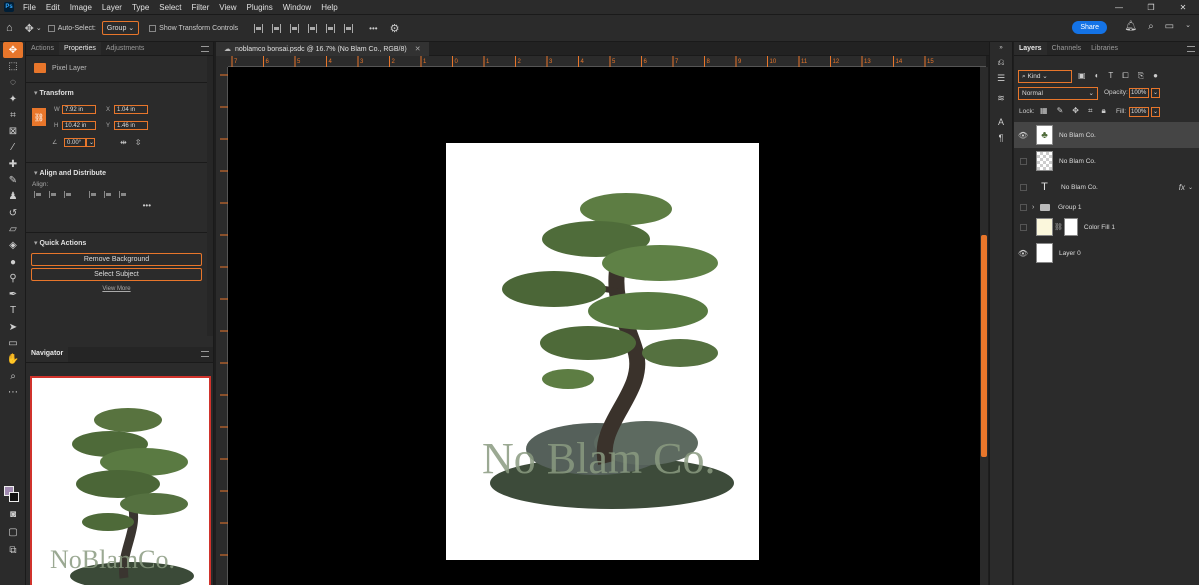 The width and height of the screenshot is (1199, 585). I want to click on layer-name: Layer 0, so click(1070, 253).